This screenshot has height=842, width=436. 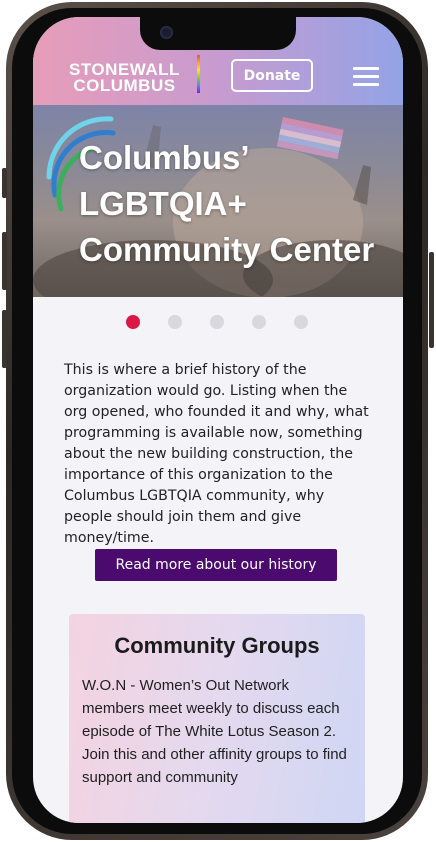 What do you see at coordinates (4, 261) in the screenshot?
I see `phone-volume-up` at bounding box center [4, 261].